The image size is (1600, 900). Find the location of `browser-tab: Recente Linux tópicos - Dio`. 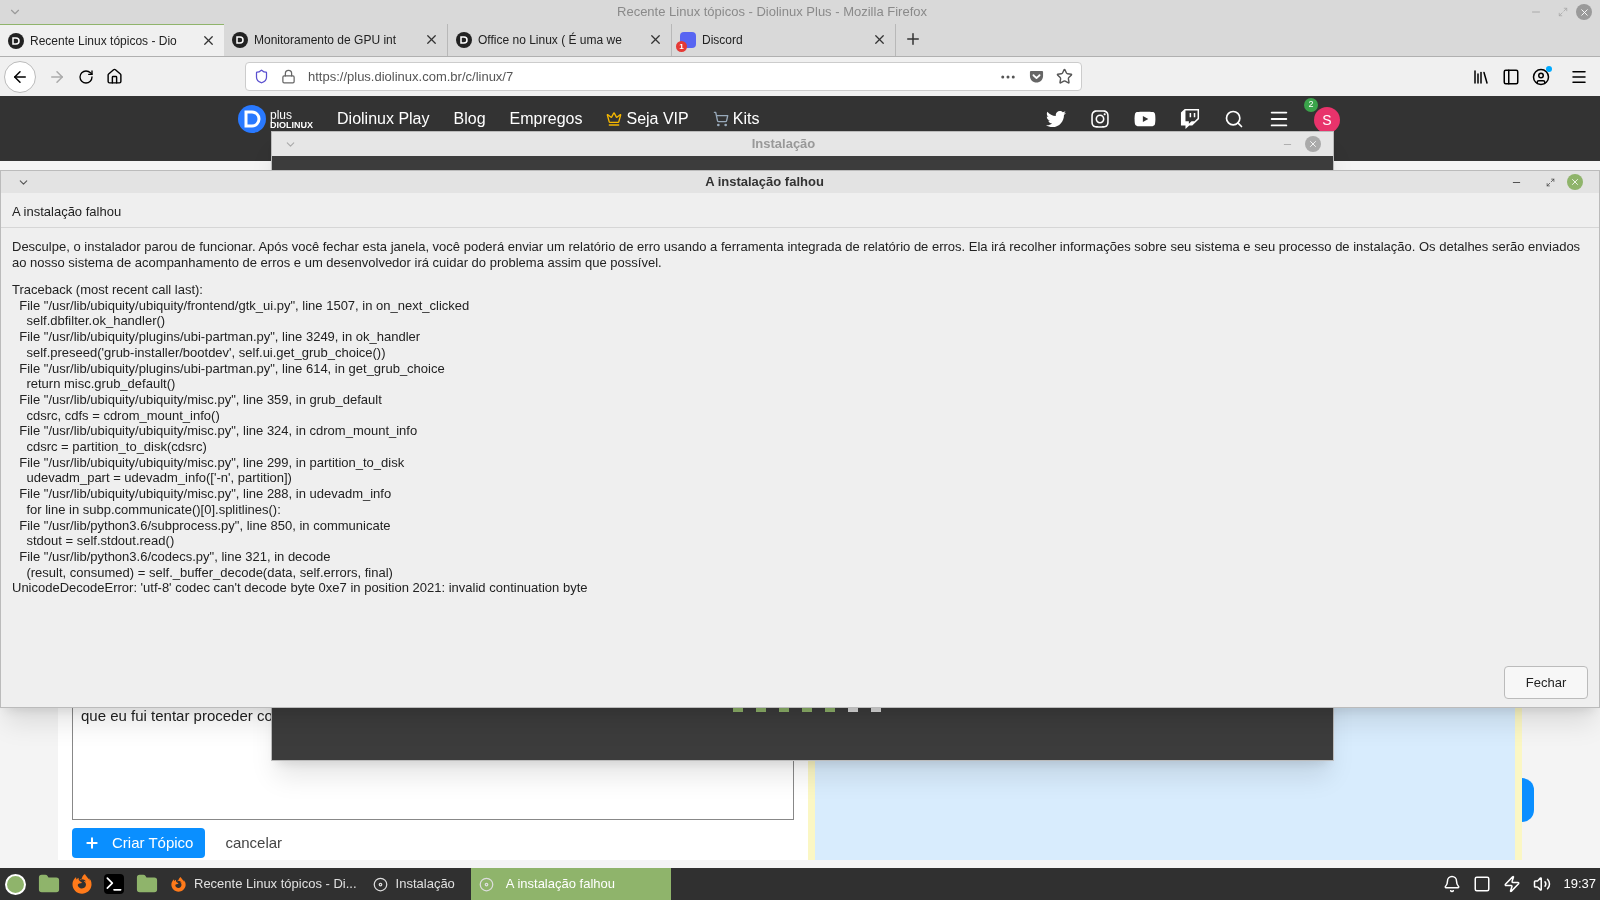

browser-tab: Recente Linux tópicos - Dio is located at coordinates (112, 39).